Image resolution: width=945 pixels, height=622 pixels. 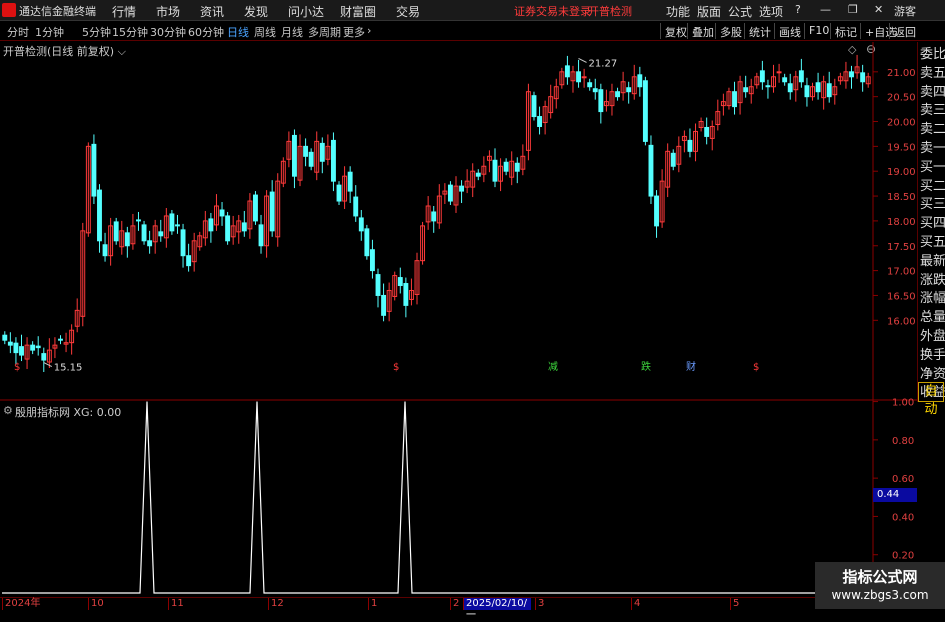 What do you see at coordinates (901, 272) in the screenshot?
I see `price-tick-8: 17.00` at bounding box center [901, 272].